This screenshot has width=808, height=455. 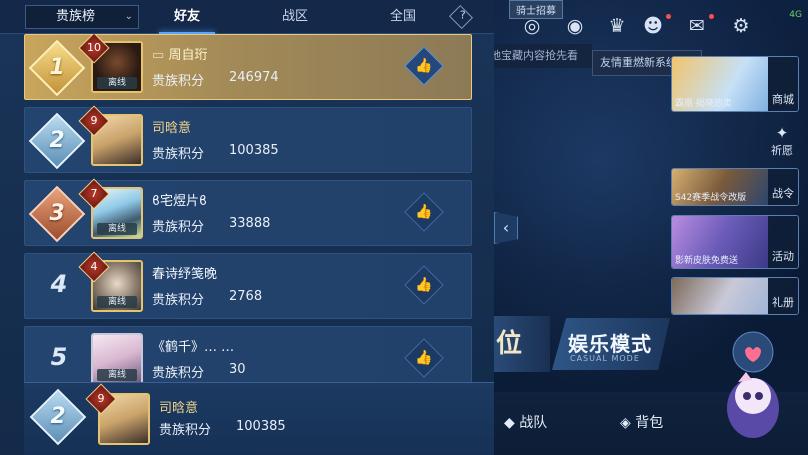 I want to click on points-value: 246974, so click(x=254, y=77).